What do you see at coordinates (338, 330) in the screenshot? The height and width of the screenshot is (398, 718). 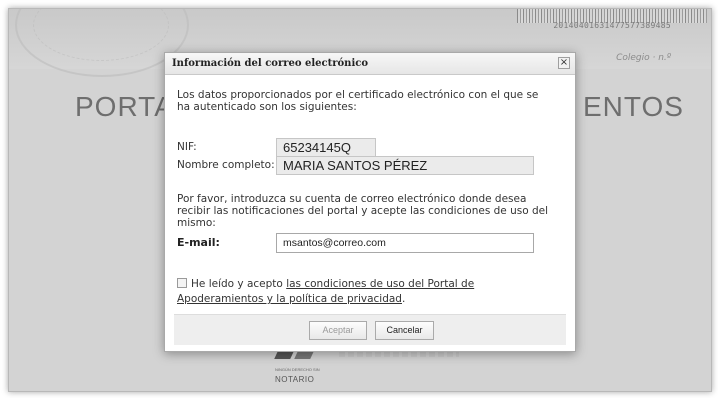 I see `accept-button: Aceptar` at bounding box center [338, 330].